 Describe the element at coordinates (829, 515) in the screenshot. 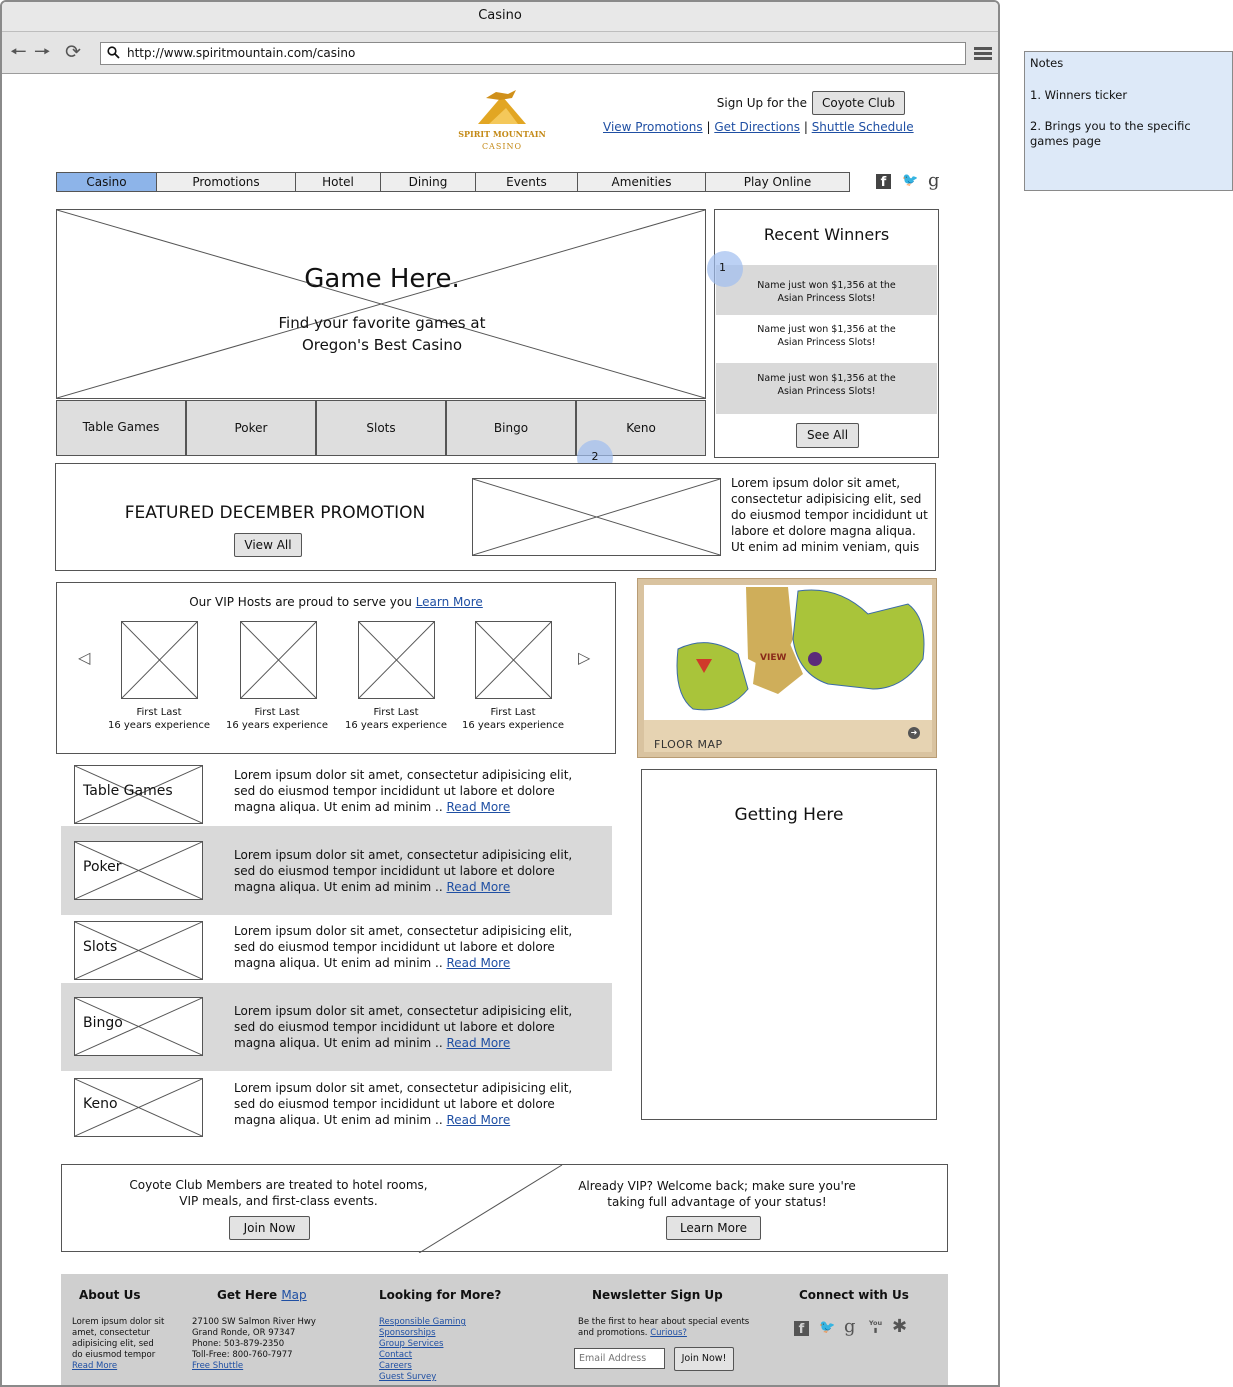

I see `promotion-text-line: do eiusmod tempor incididunt ut` at that location.